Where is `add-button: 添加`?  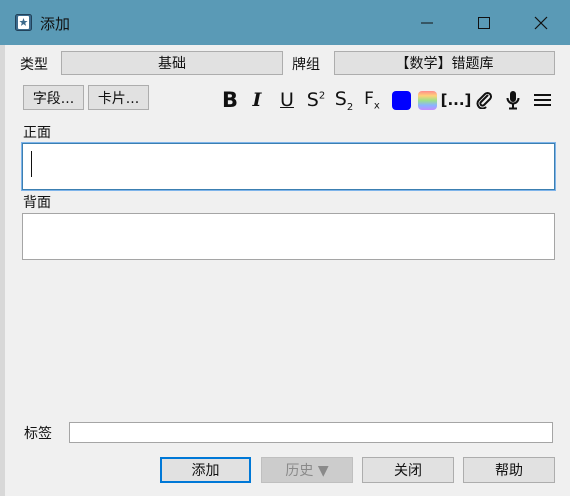
add-button: 添加 is located at coordinates (205, 470).